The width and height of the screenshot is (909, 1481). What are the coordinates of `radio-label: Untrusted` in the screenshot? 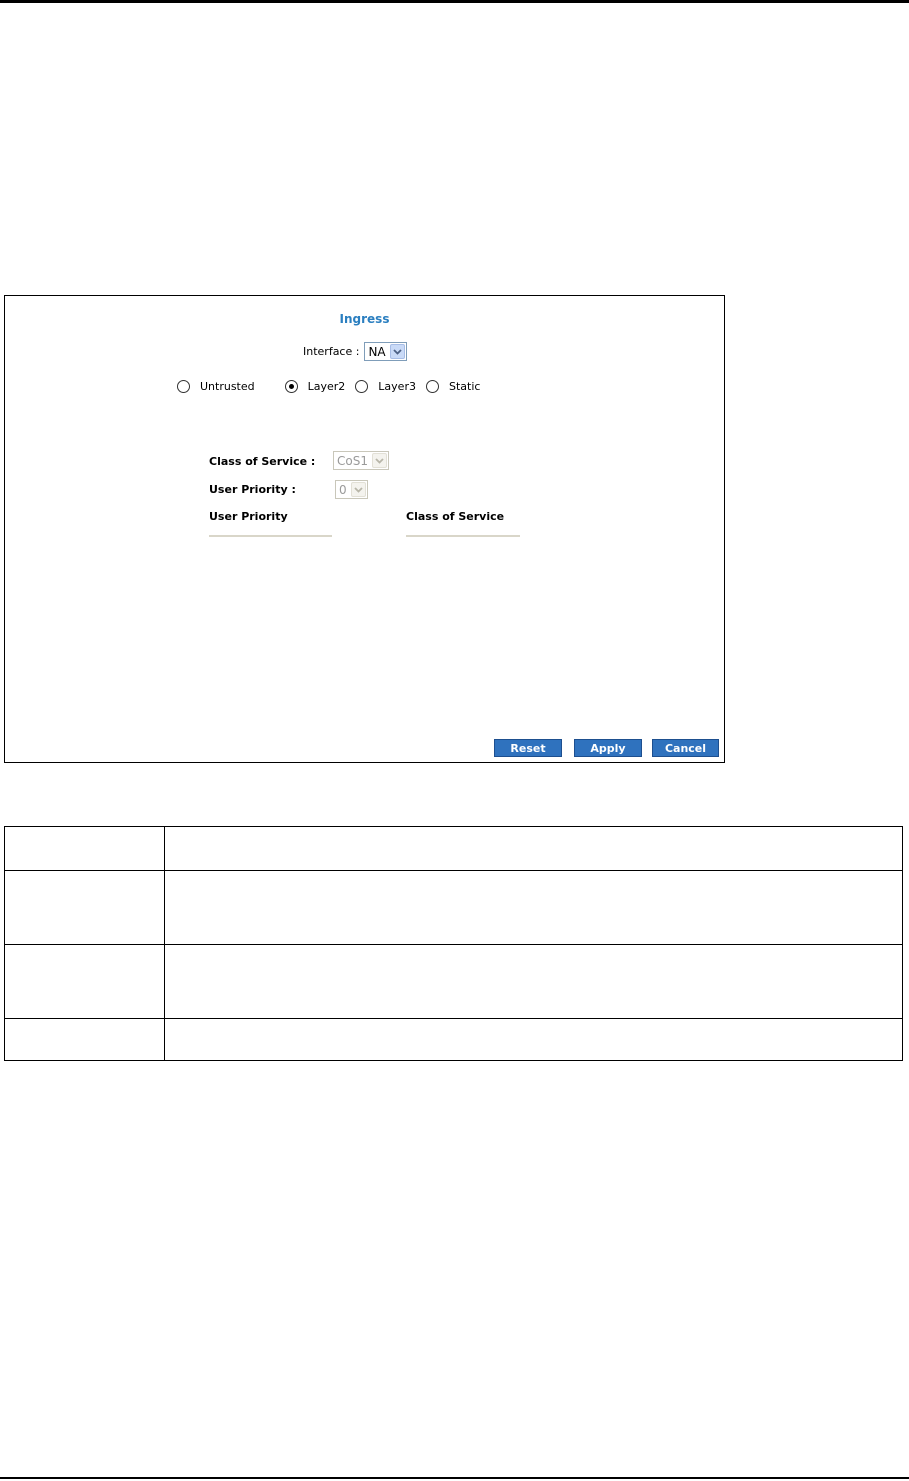 It's located at (227, 386).